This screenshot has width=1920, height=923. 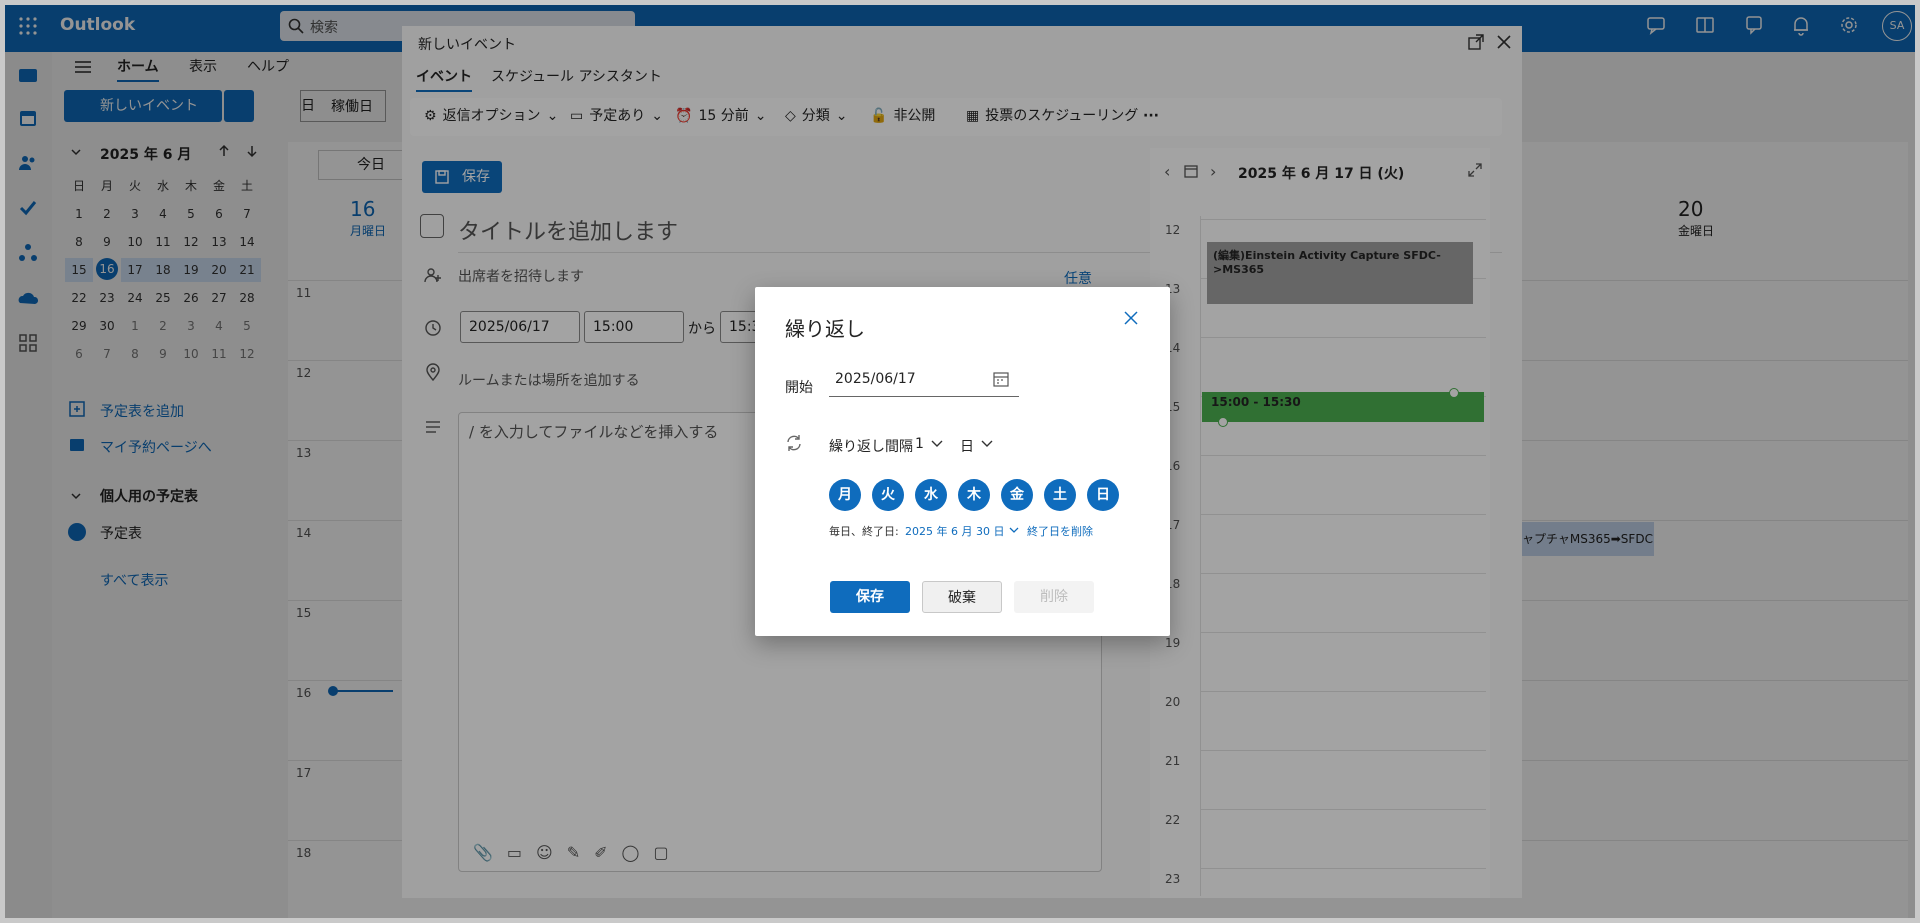 I want to click on save-button: 保存, so click(x=870, y=597).